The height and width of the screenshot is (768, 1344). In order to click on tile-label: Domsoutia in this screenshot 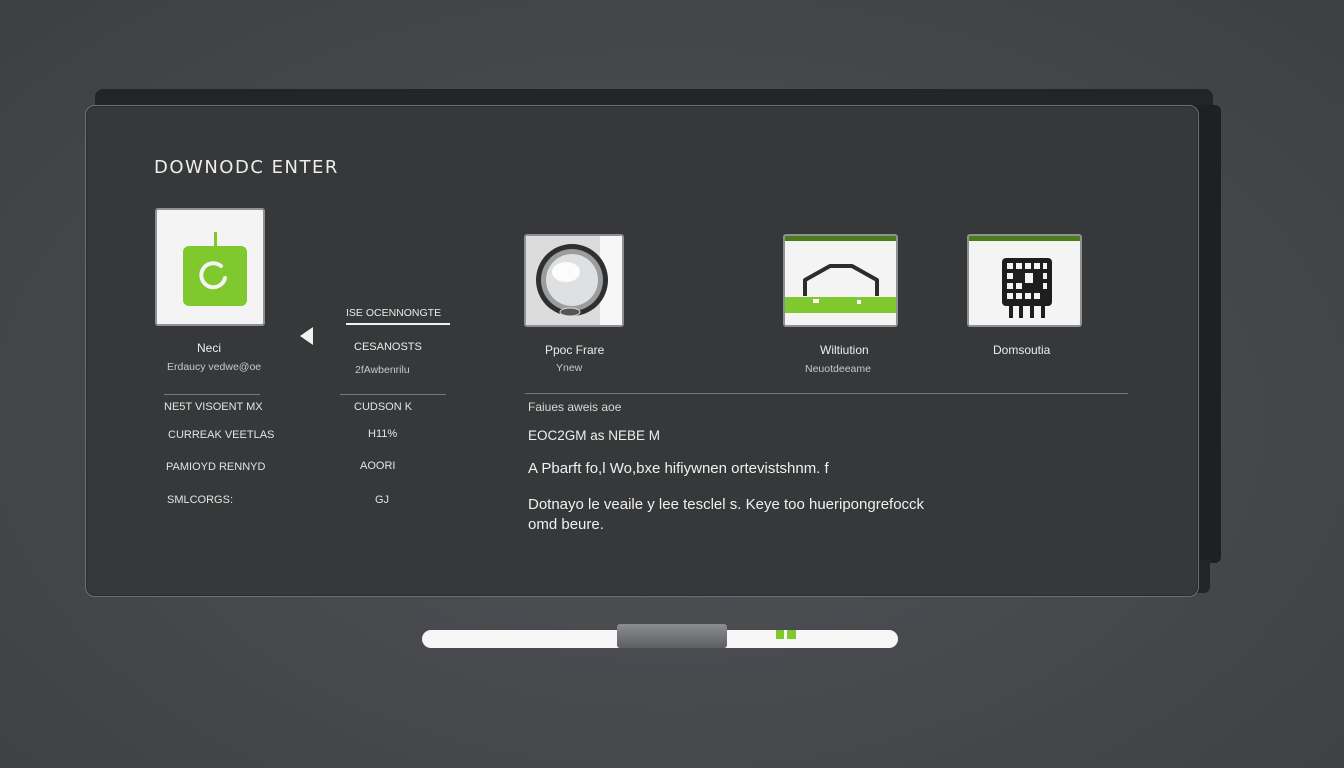, I will do `click(1022, 350)`.